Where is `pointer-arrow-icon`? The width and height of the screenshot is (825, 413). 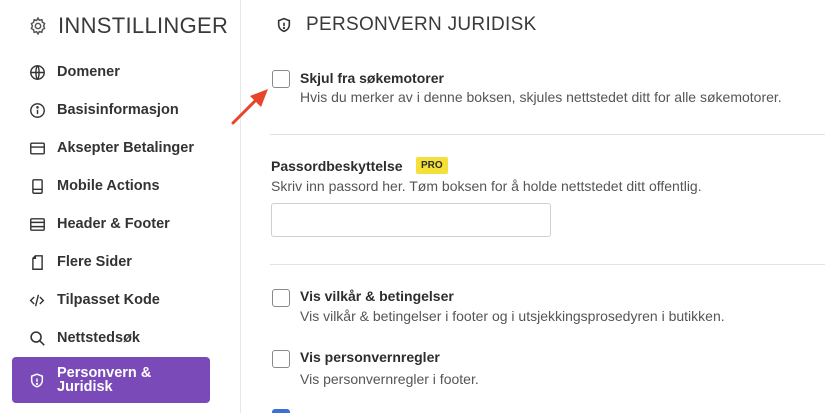 pointer-arrow-icon is located at coordinates (249, 107).